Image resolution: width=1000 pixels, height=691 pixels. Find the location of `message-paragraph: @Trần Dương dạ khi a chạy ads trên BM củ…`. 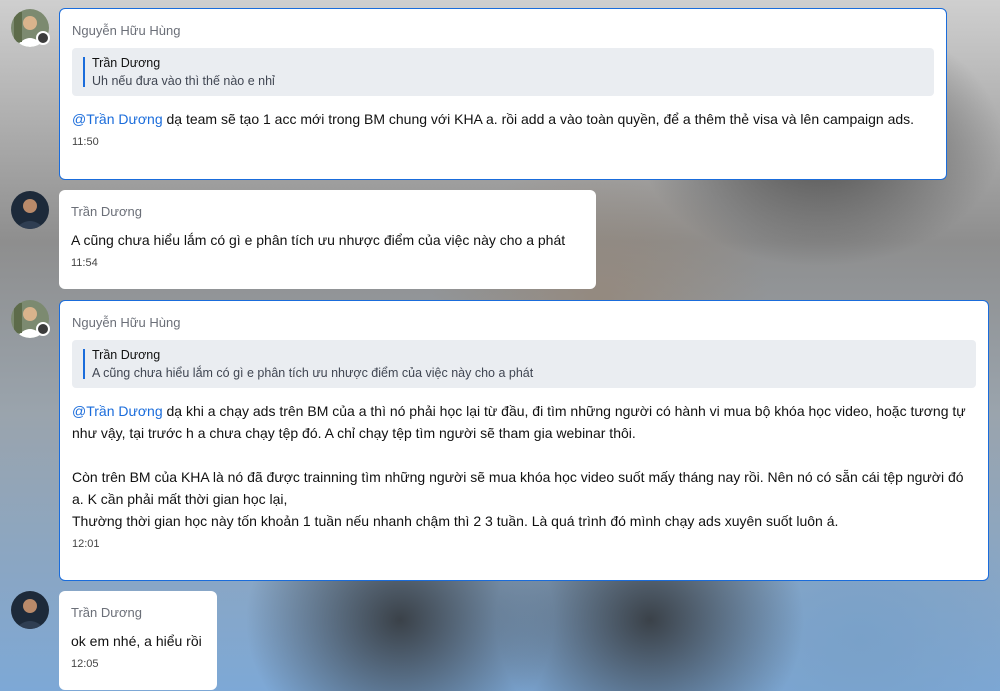

message-paragraph: @Trần Dương dạ khi a chạy ads trên BM củ… is located at coordinates (524, 422).